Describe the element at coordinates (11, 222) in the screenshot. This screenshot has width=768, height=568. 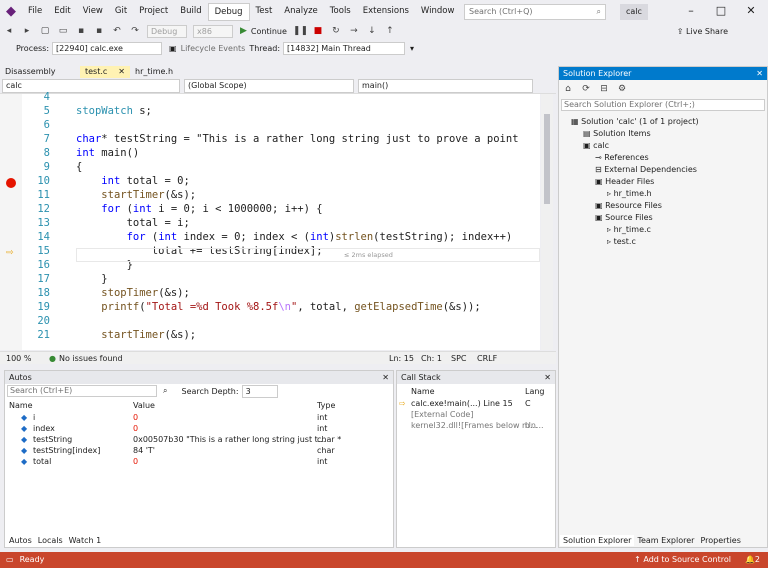
I see `editor-gutter` at that location.